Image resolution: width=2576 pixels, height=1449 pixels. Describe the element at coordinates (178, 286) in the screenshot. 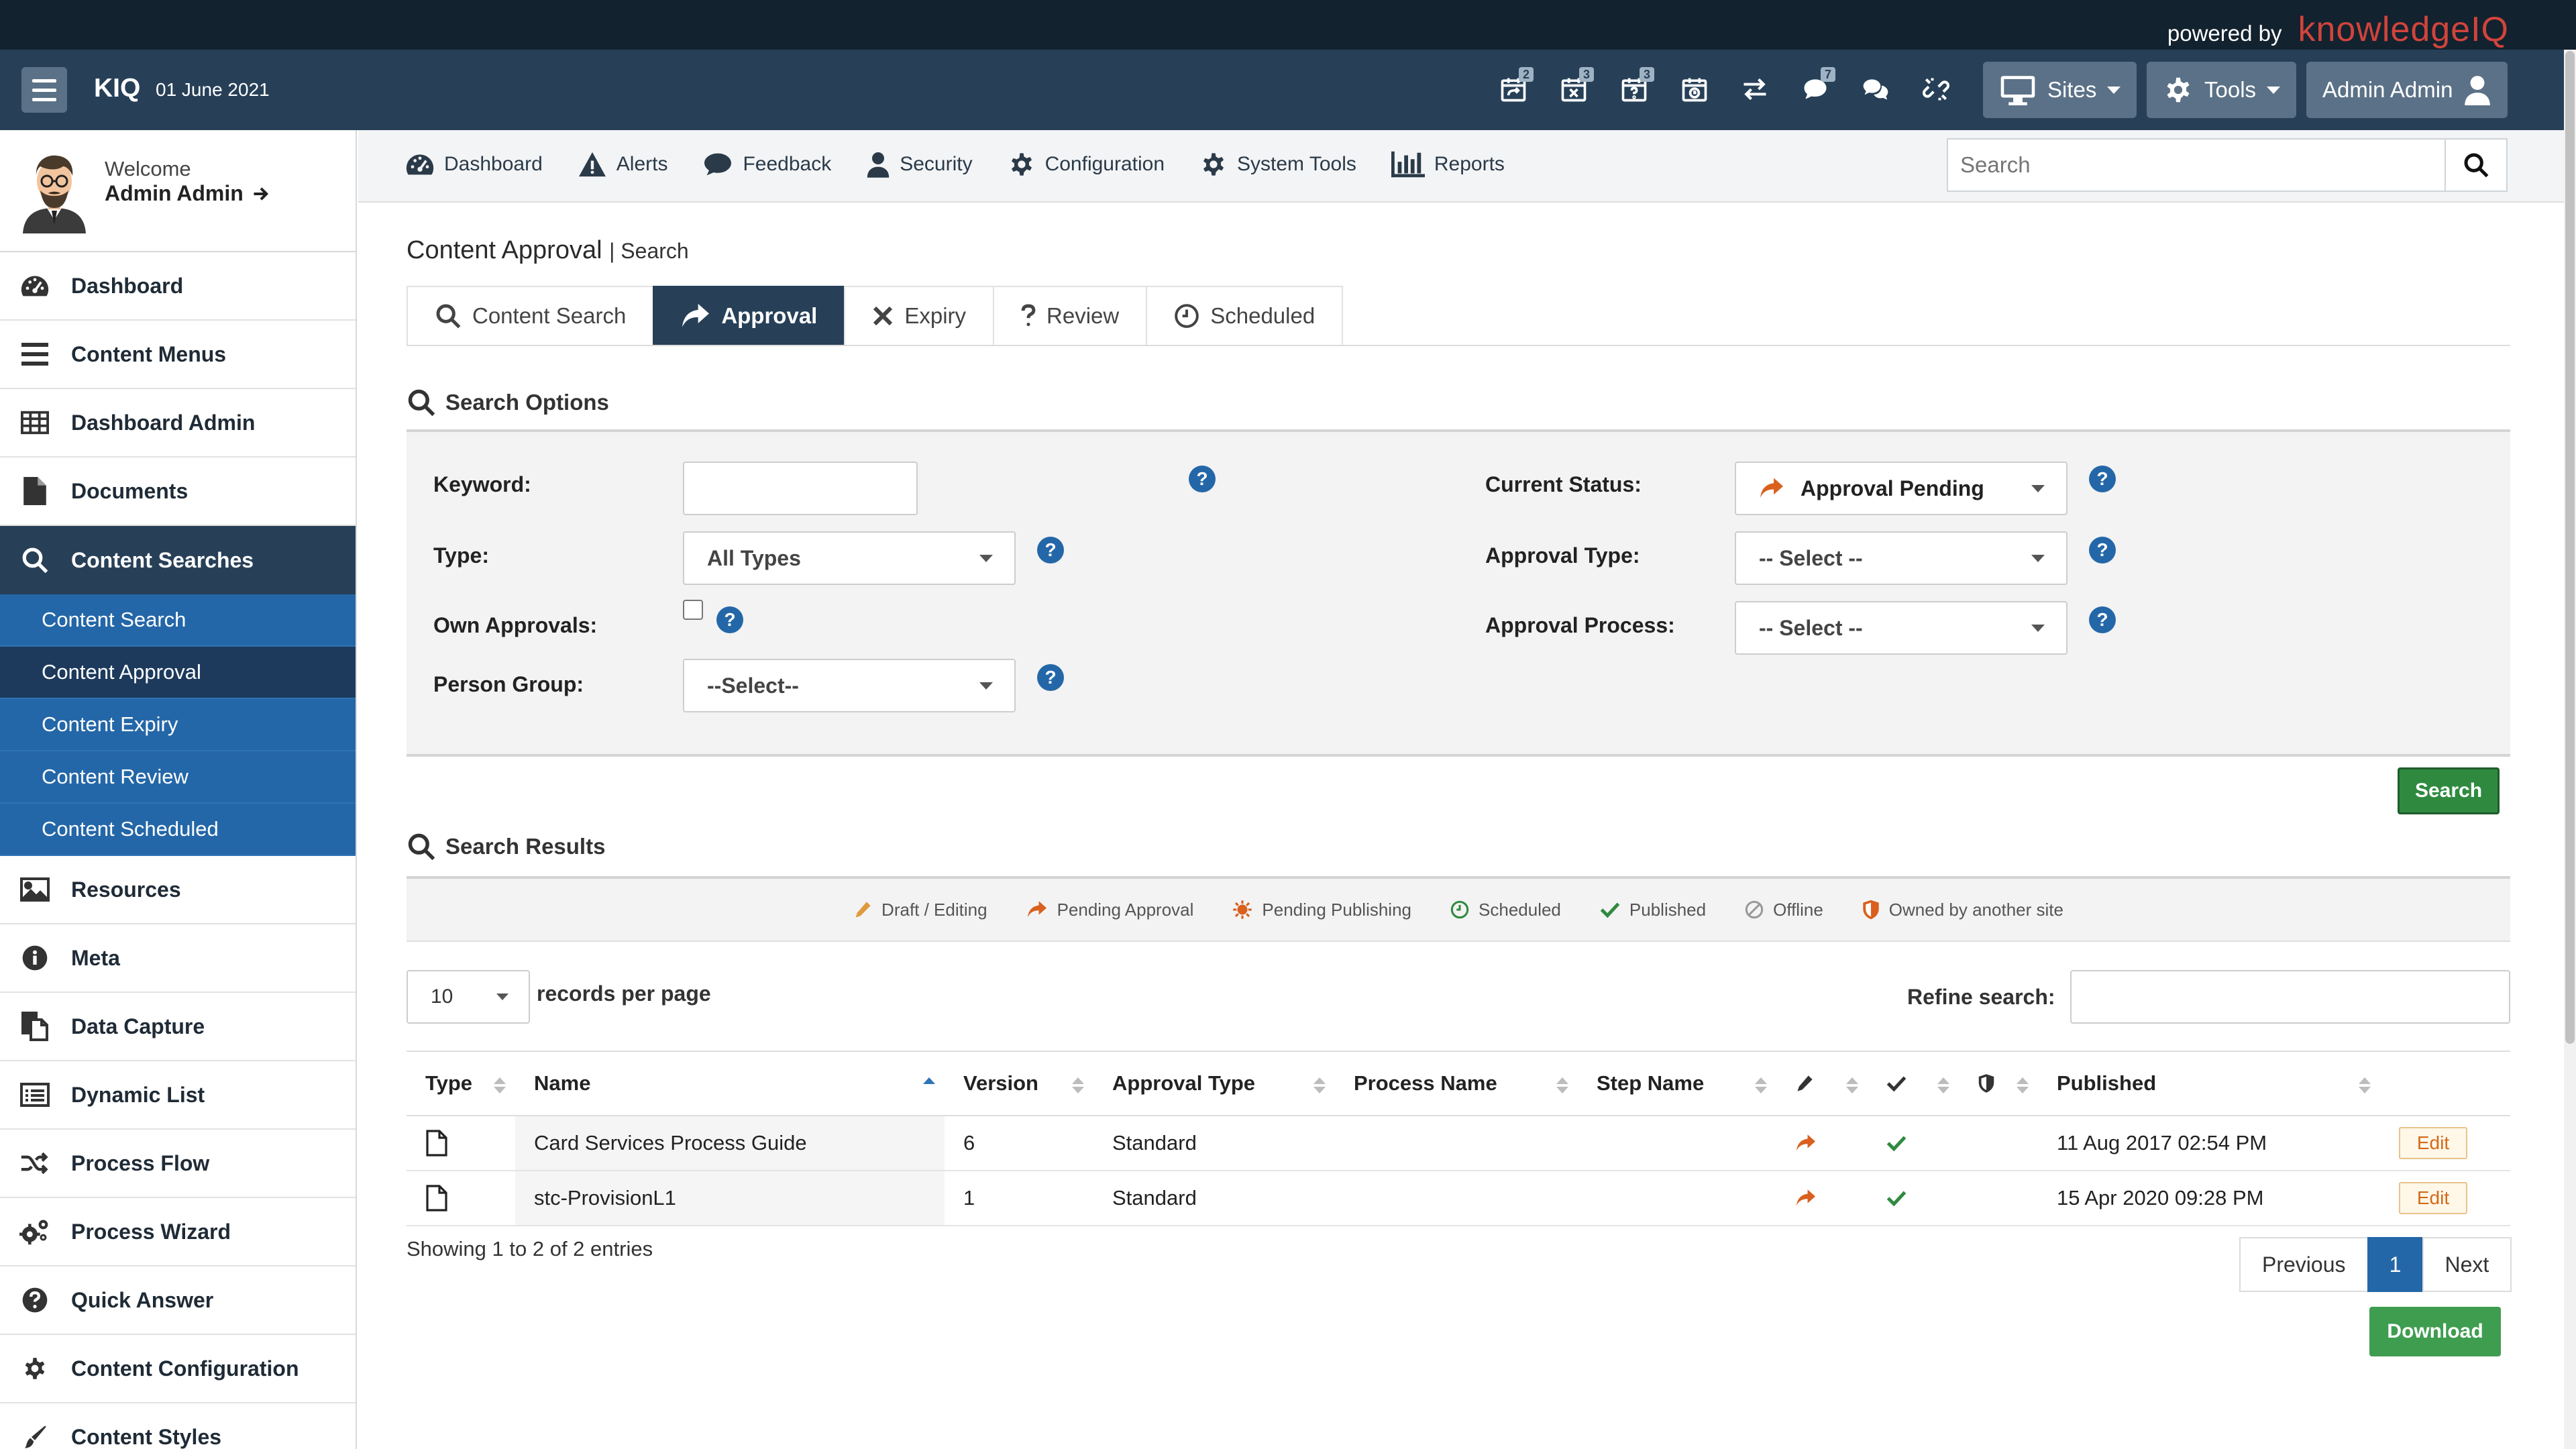

I see `sidebar-item-dashboard: Dashboard` at that location.